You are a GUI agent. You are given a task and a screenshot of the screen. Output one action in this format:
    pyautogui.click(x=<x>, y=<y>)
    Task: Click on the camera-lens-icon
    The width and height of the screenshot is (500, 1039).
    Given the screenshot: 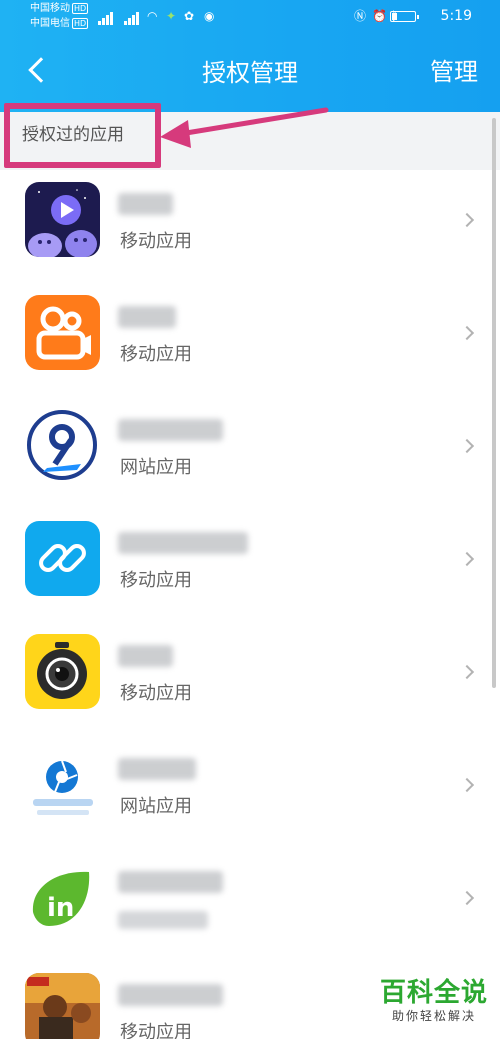 What is the action you would take?
    pyautogui.click(x=62, y=671)
    